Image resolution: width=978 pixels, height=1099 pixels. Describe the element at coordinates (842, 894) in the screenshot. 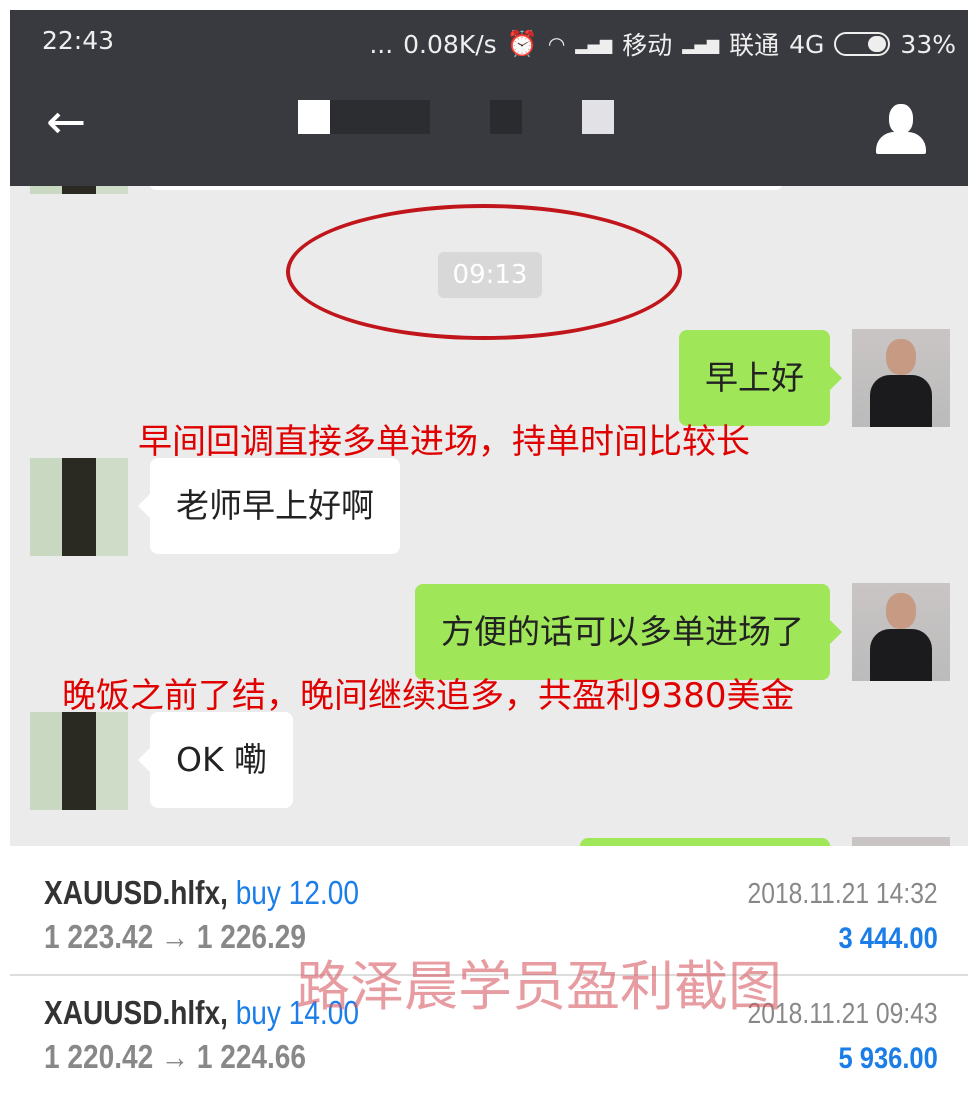

I see `trade-datetime: 2018.11.21 14:32` at that location.